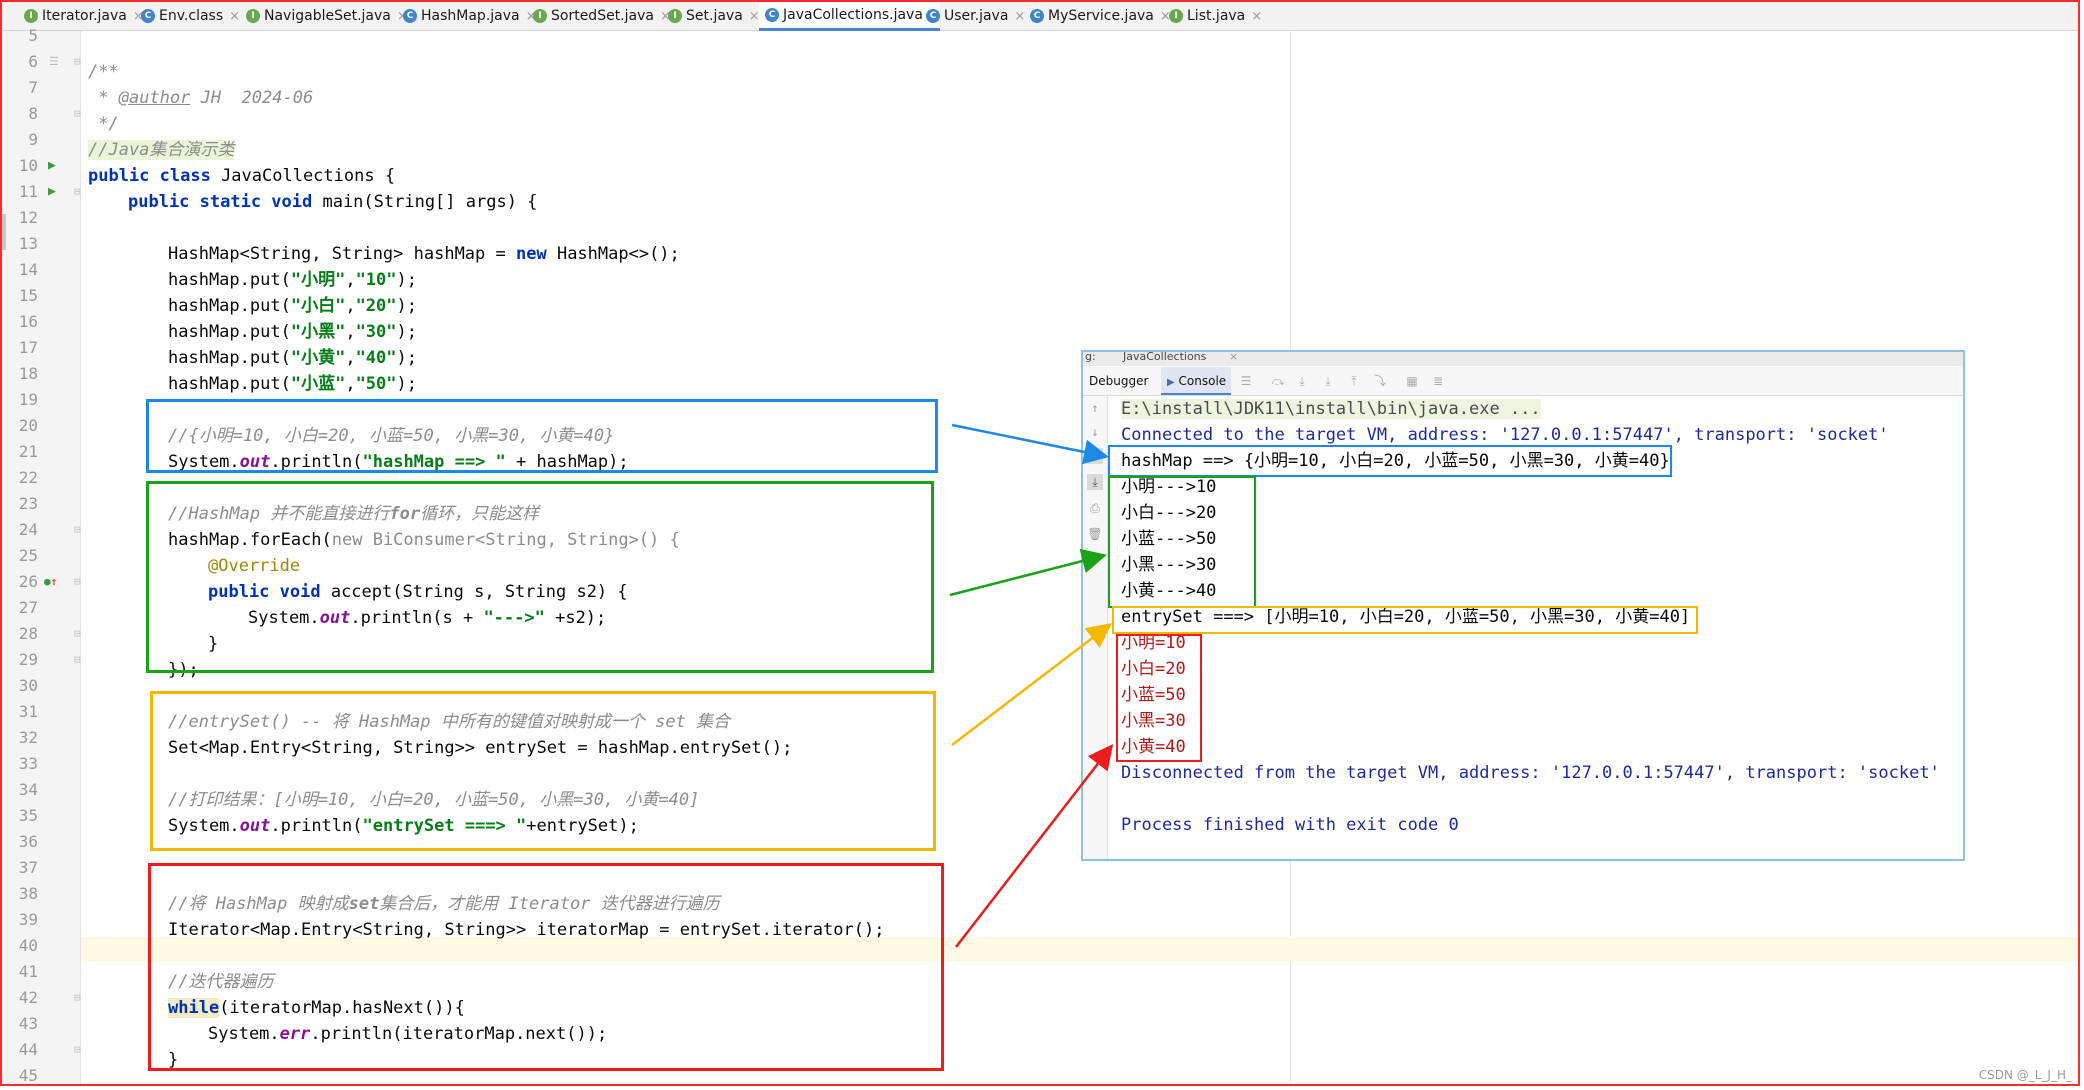 This screenshot has height=1090, width=2084. I want to click on line-number: 27, so click(28, 607).